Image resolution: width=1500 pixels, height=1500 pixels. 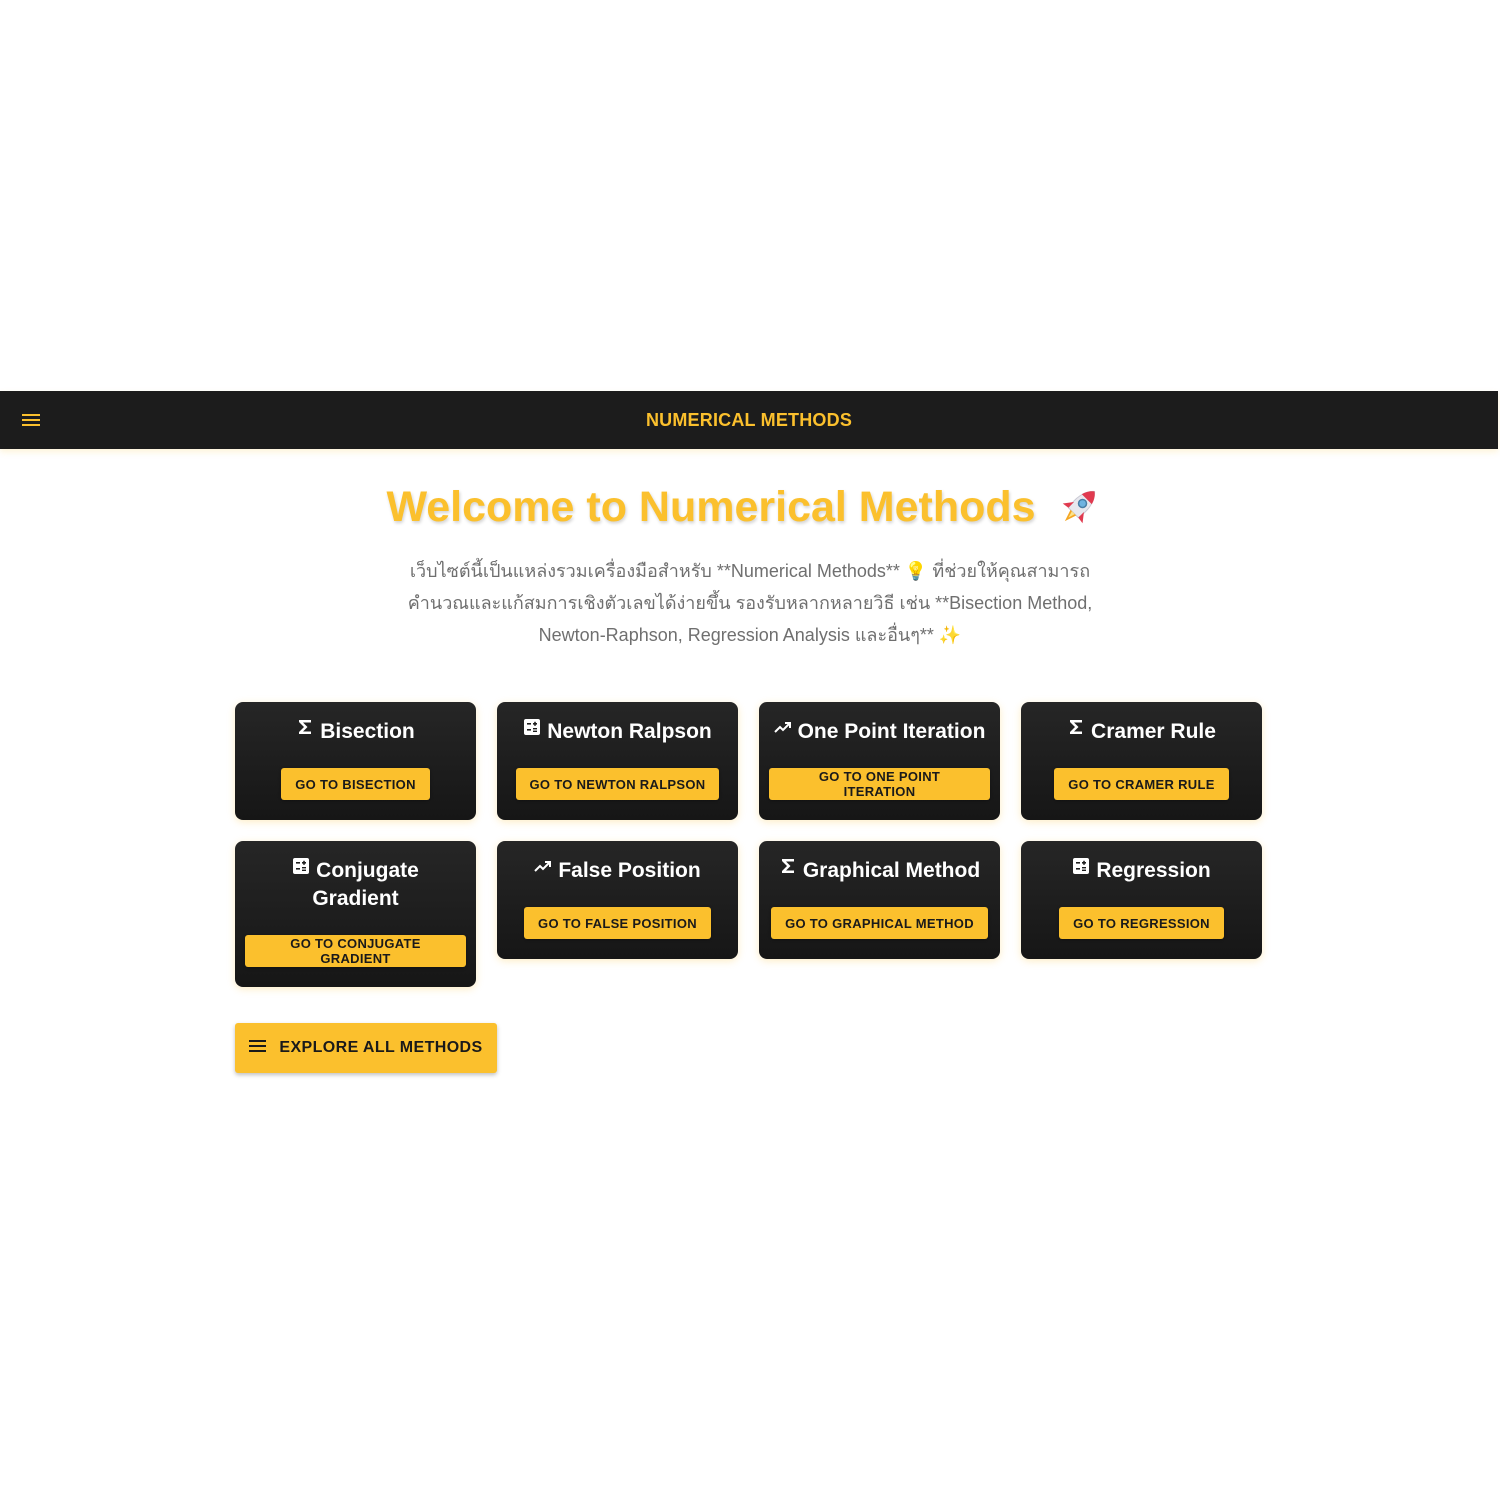 I want to click on method-card-false-position: False Position GO TO FALSE POSITION, so click(x=617, y=900).